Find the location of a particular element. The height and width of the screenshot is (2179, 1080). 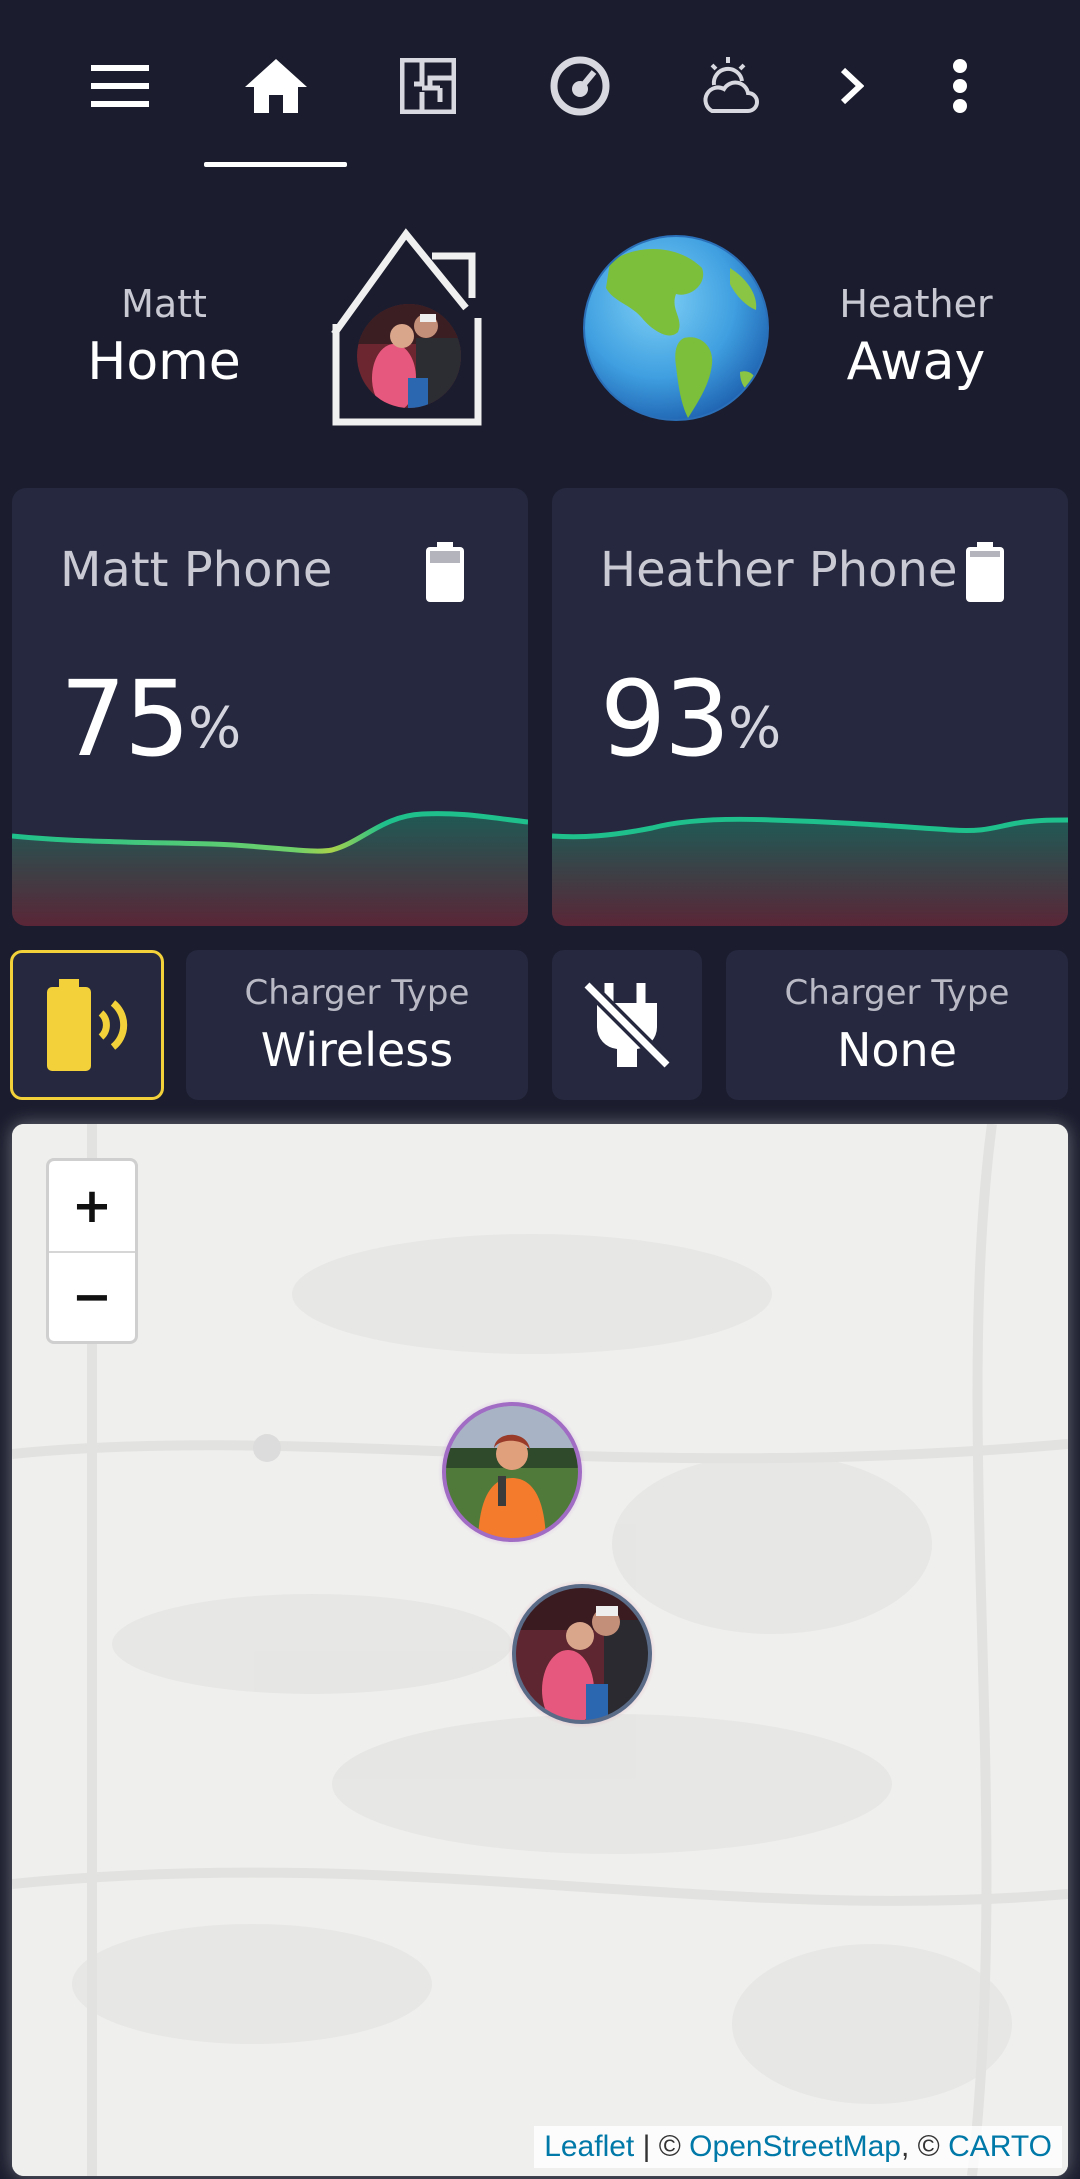

person-matt: Matt Home is located at coordinates (164, 337).